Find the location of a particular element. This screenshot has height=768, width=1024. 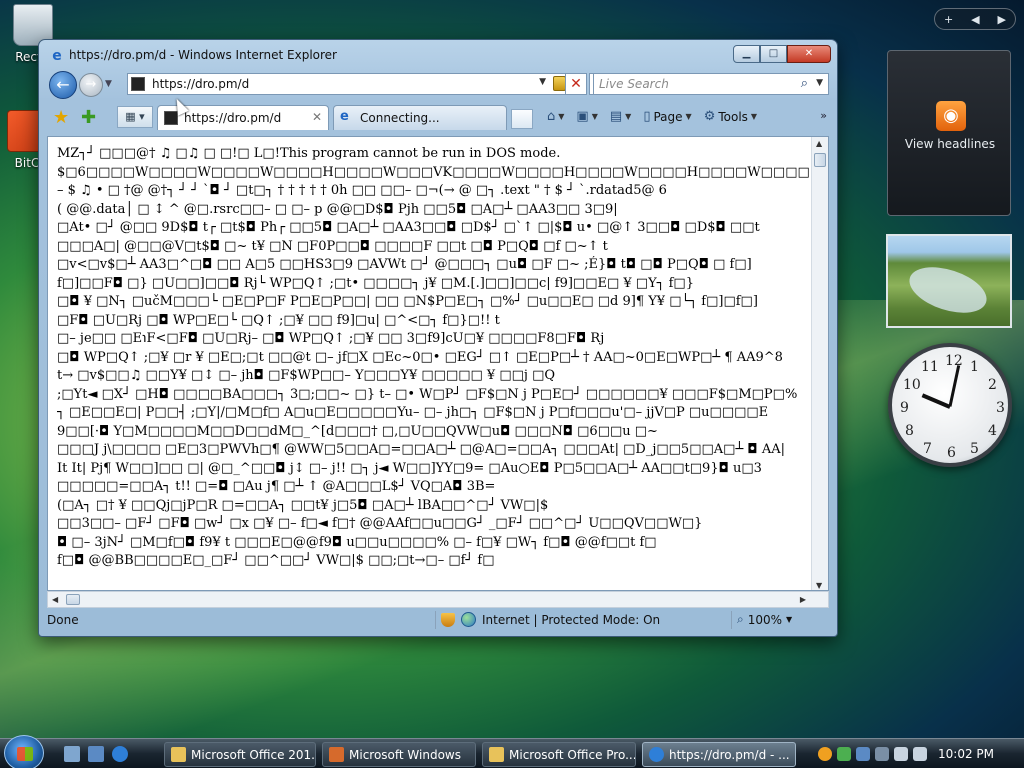

taskbar-button-microsoft-windows: Microsoft Windows is located at coordinates (399, 754).